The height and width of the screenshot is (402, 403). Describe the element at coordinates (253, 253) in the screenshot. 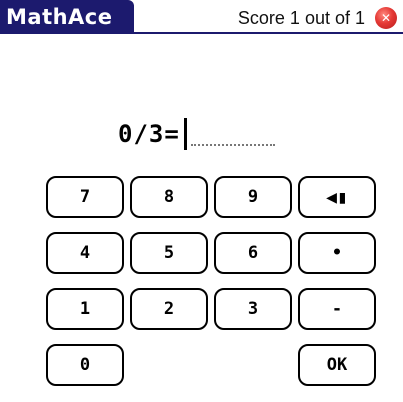

I see `key-6: 6` at that location.